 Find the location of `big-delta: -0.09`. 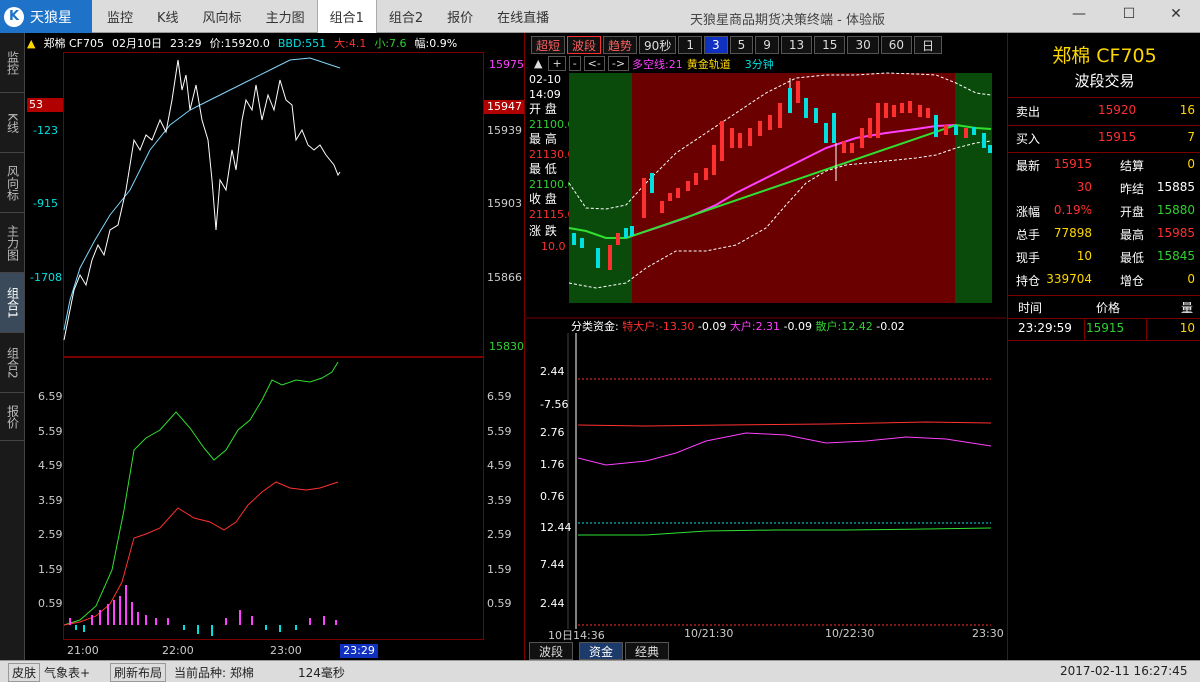

big-delta: -0.09 is located at coordinates (798, 326).